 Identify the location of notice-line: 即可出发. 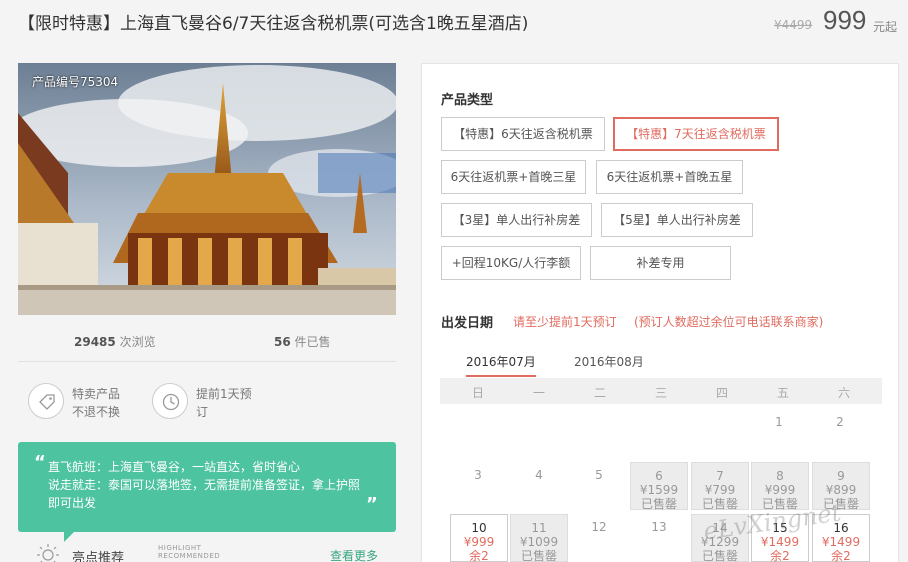
(72, 503).